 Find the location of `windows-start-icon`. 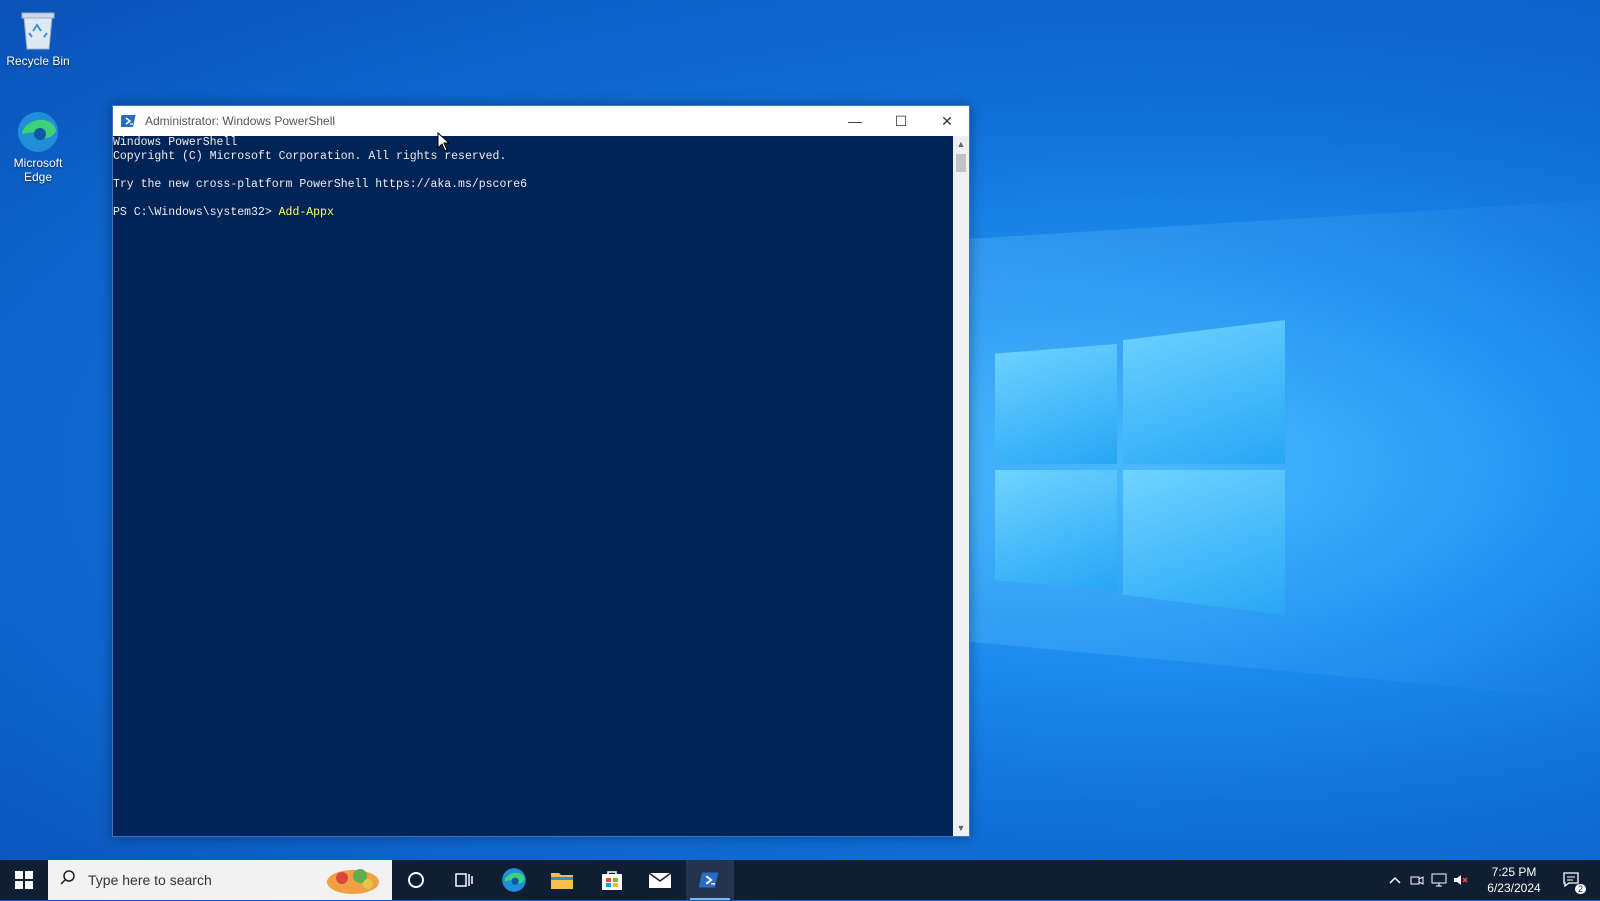

windows-start-icon is located at coordinates (24, 880).